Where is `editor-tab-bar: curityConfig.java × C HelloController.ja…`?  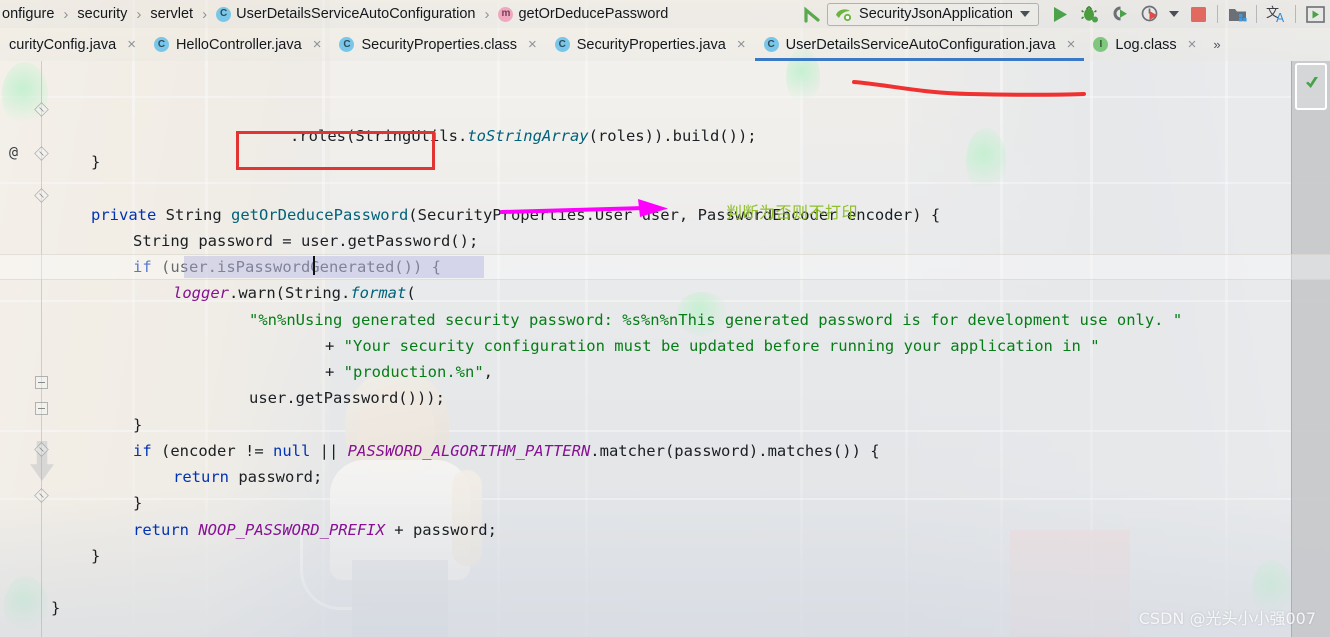 editor-tab-bar: curityConfig.java × C HelloController.ja… is located at coordinates (665, 44).